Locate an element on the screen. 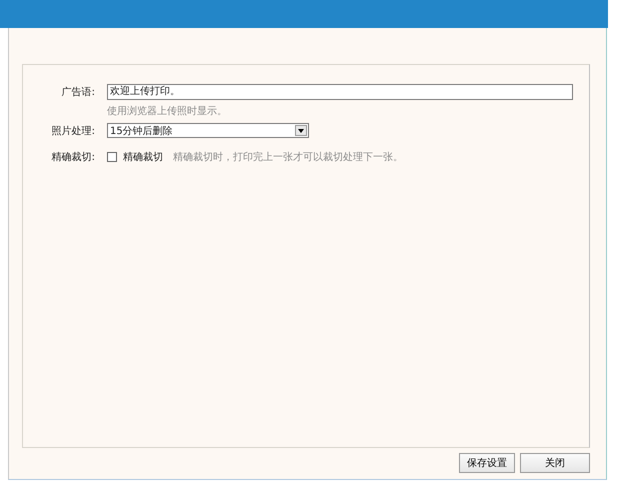 The height and width of the screenshot is (489, 619). hint-text: 使用浏览器上传照时显示。 is located at coordinates (167, 111).